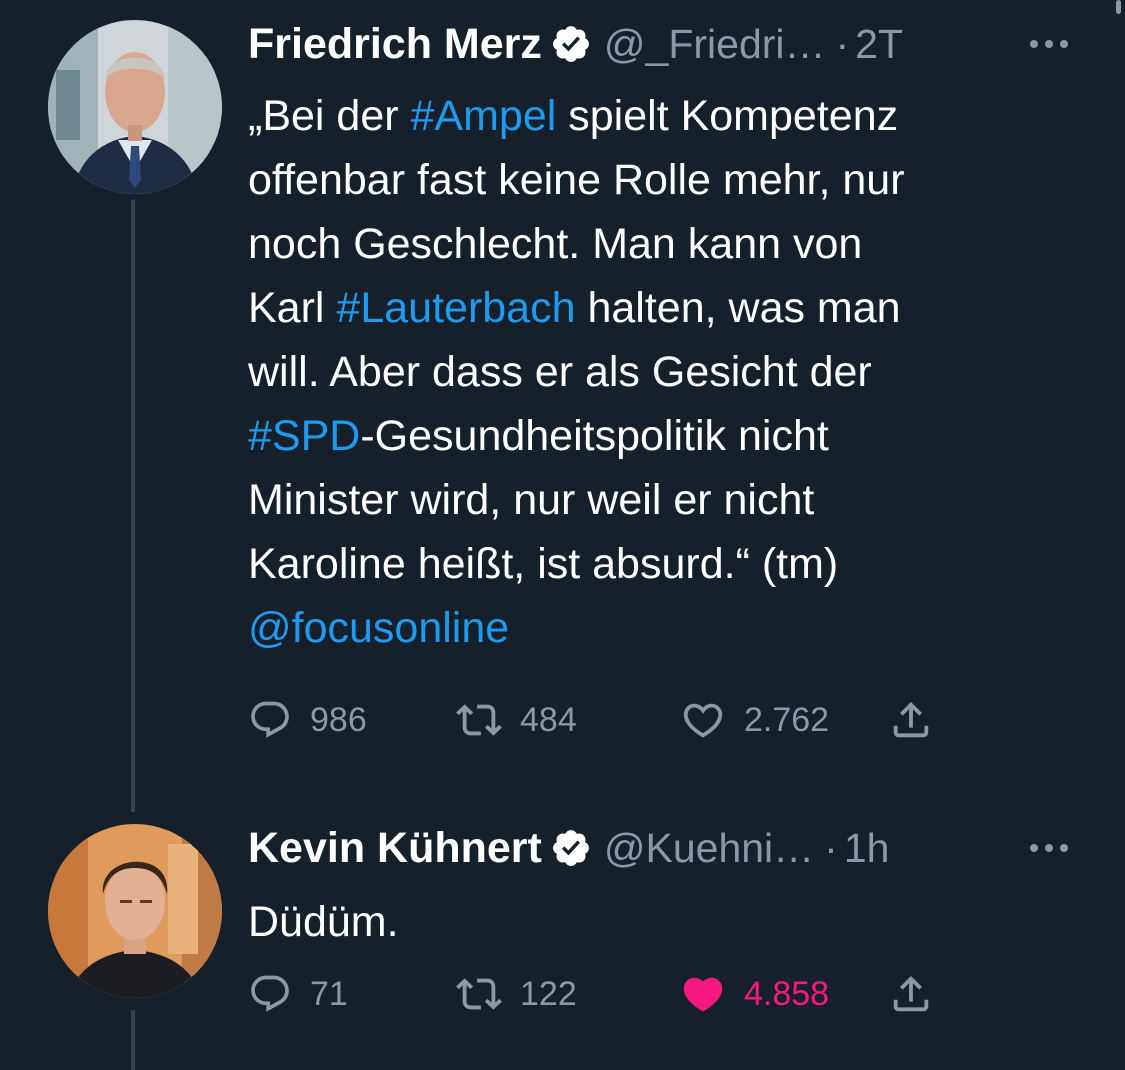  I want to click on retweet-button: 122, so click(516, 994).